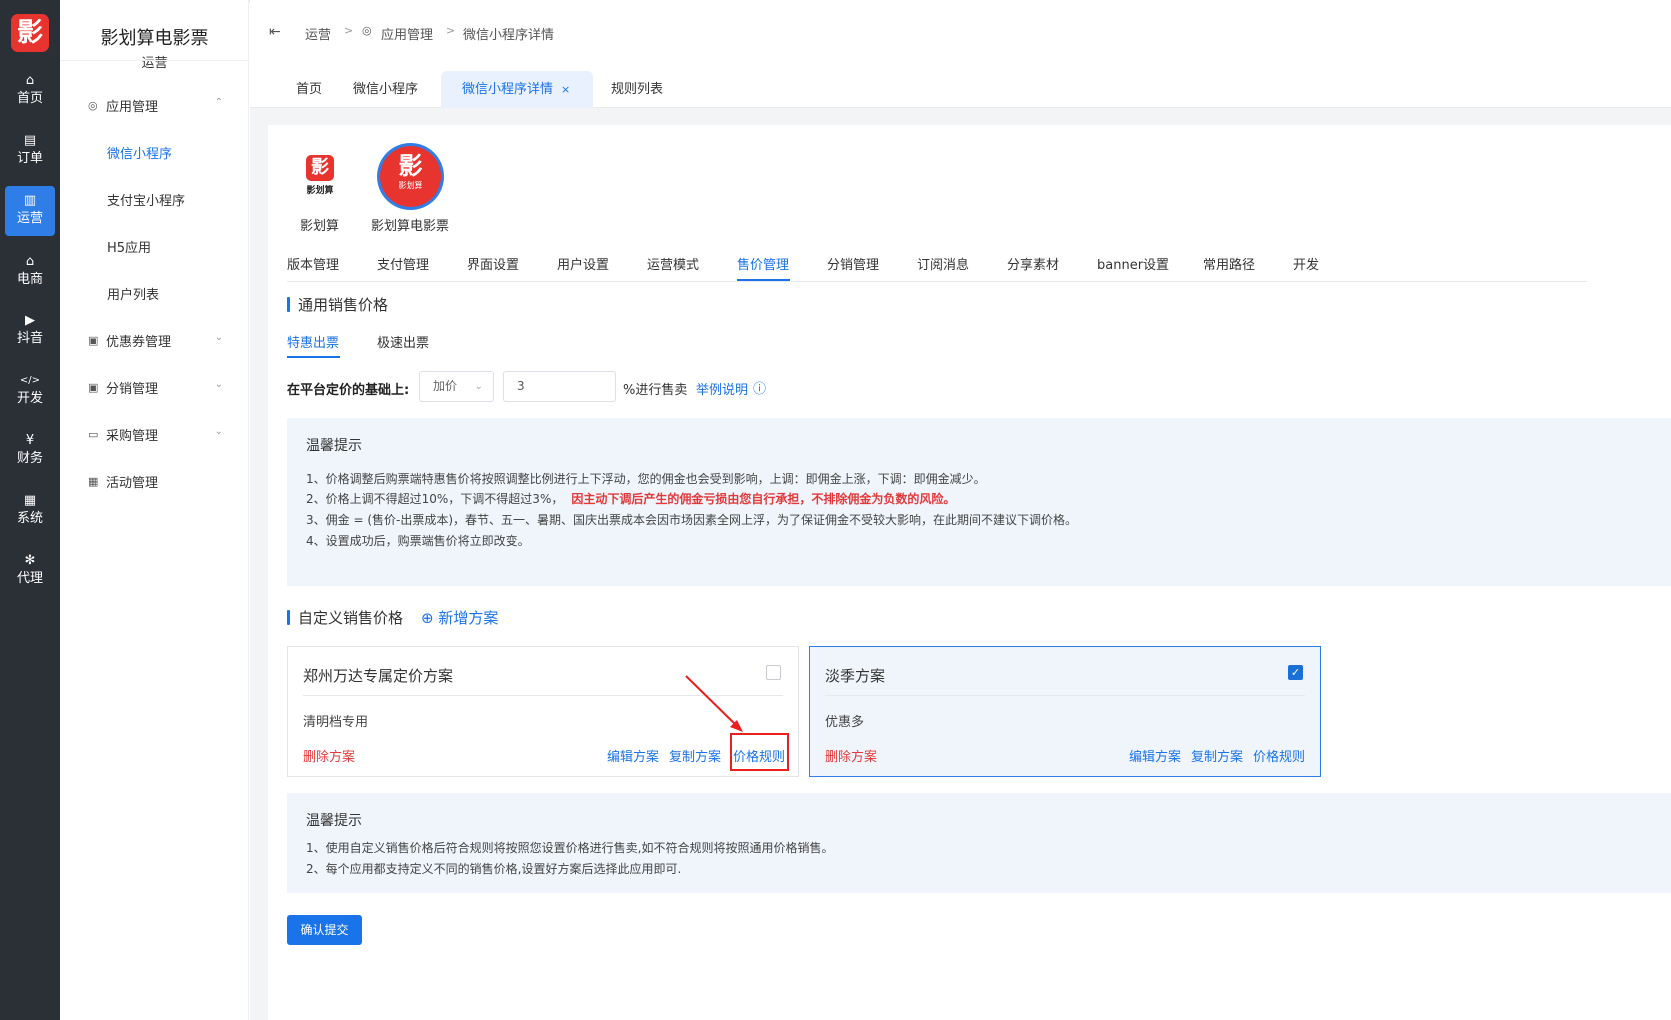  Describe the element at coordinates (403, 341) in the screenshot. I see `tab-fast-ticket: 极速出票` at that location.